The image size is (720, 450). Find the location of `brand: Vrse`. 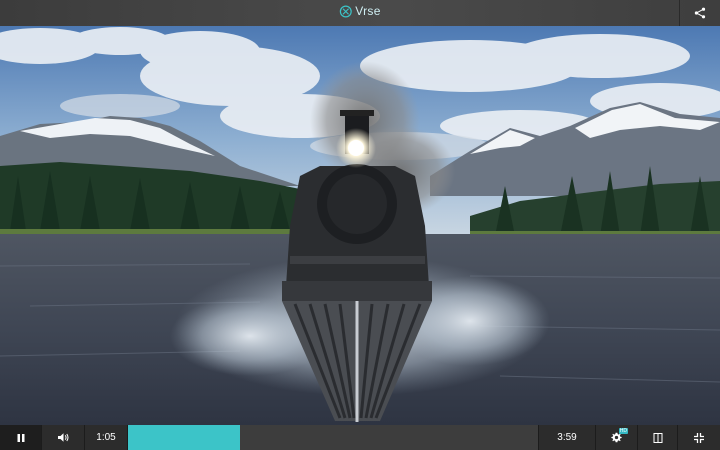

brand: Vrse is located at coordinates (359, 11).